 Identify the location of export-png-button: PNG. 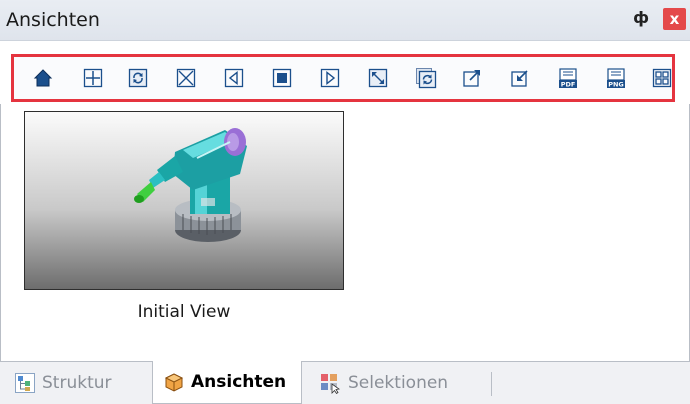
(616, 78).